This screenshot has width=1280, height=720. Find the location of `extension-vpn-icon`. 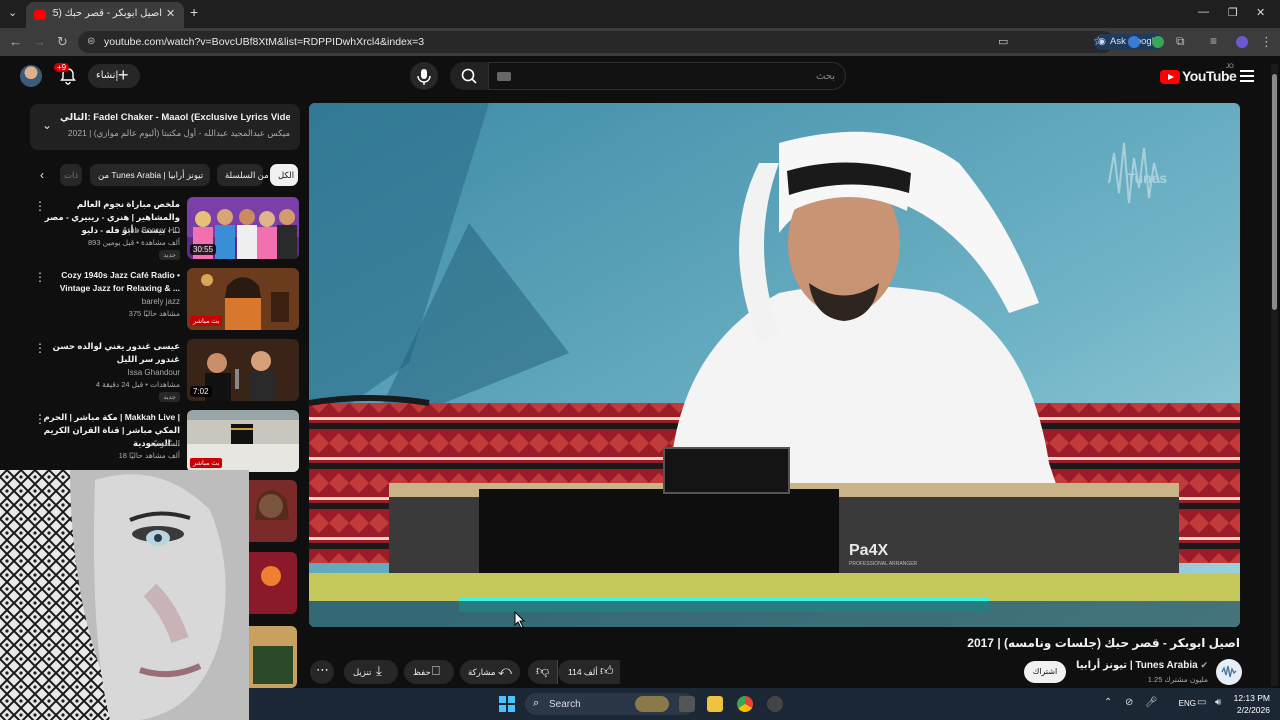

extension-vpn-icon is located at coordinates (1134, 42).